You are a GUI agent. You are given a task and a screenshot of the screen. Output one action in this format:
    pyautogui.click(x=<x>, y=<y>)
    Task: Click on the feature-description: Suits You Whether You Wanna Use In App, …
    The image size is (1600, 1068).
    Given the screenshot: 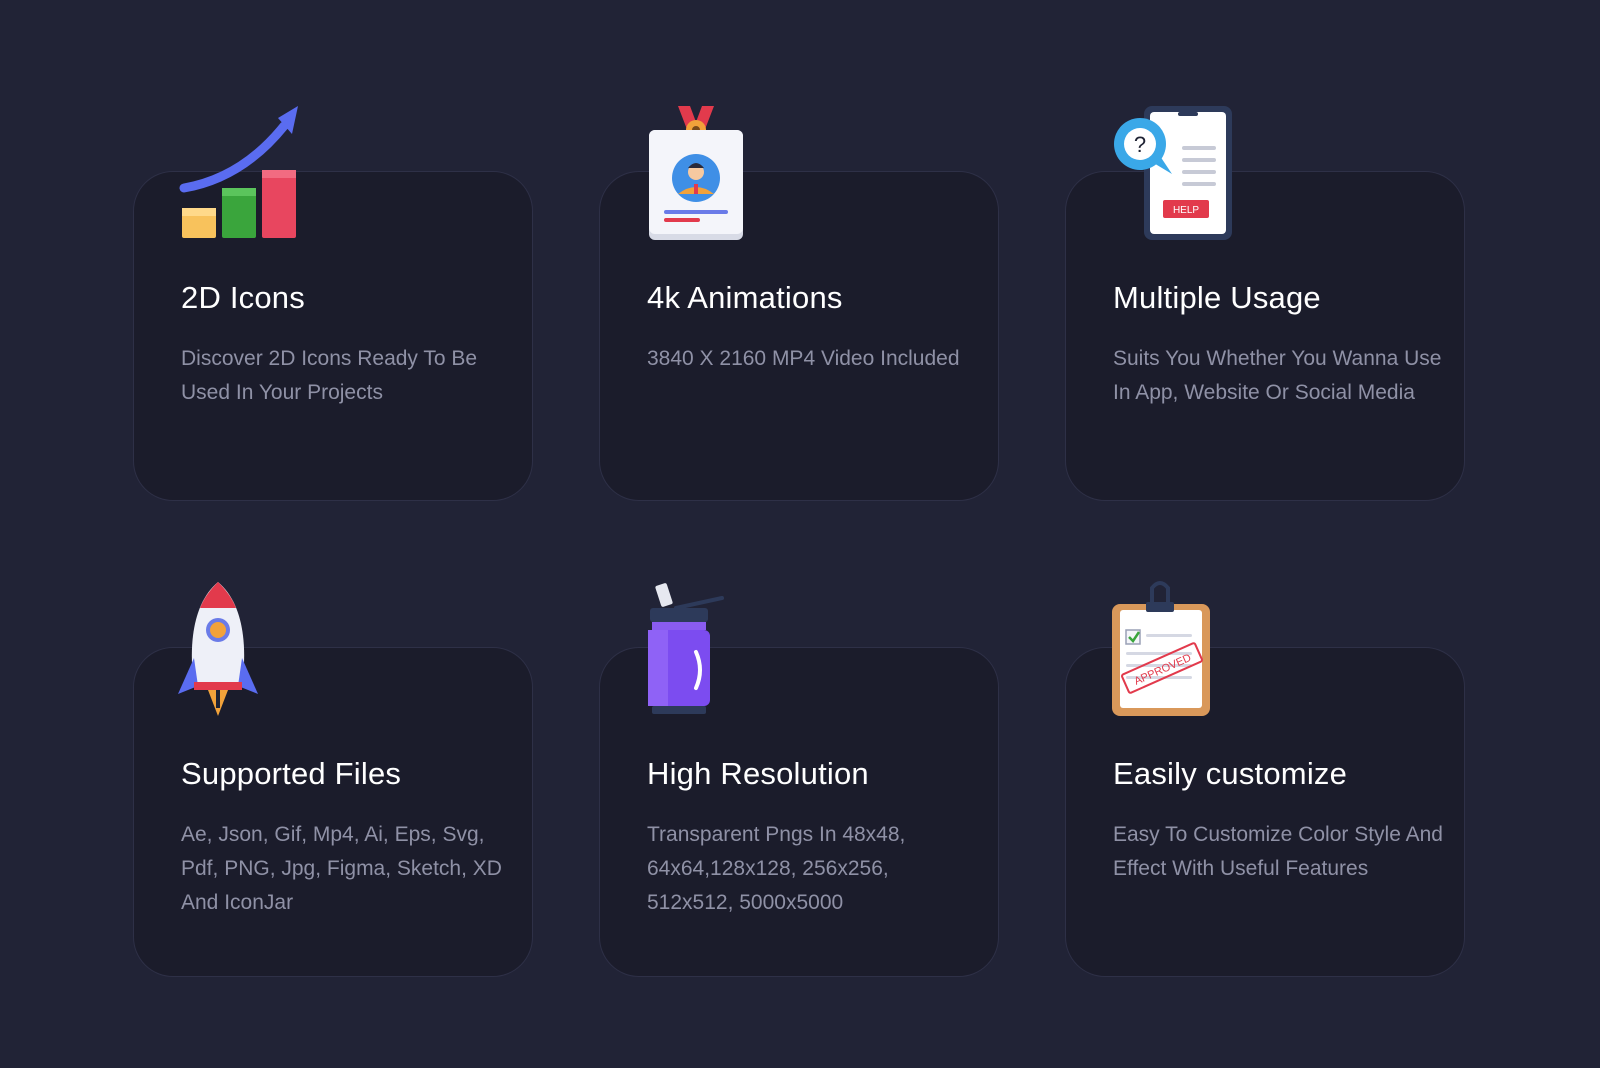 What is the action you would take?
    pyautogui.click(x=1277, y=375)
    